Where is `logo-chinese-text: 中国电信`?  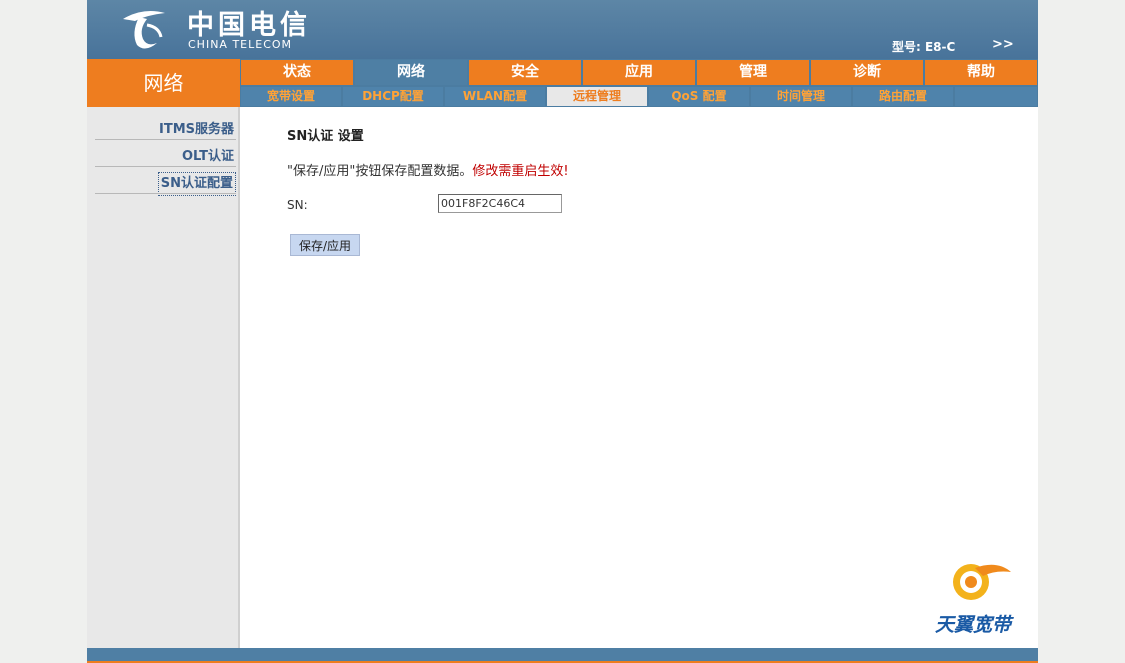
logo-chinese-text: 中国电信 is located at coordinates (249, 25).